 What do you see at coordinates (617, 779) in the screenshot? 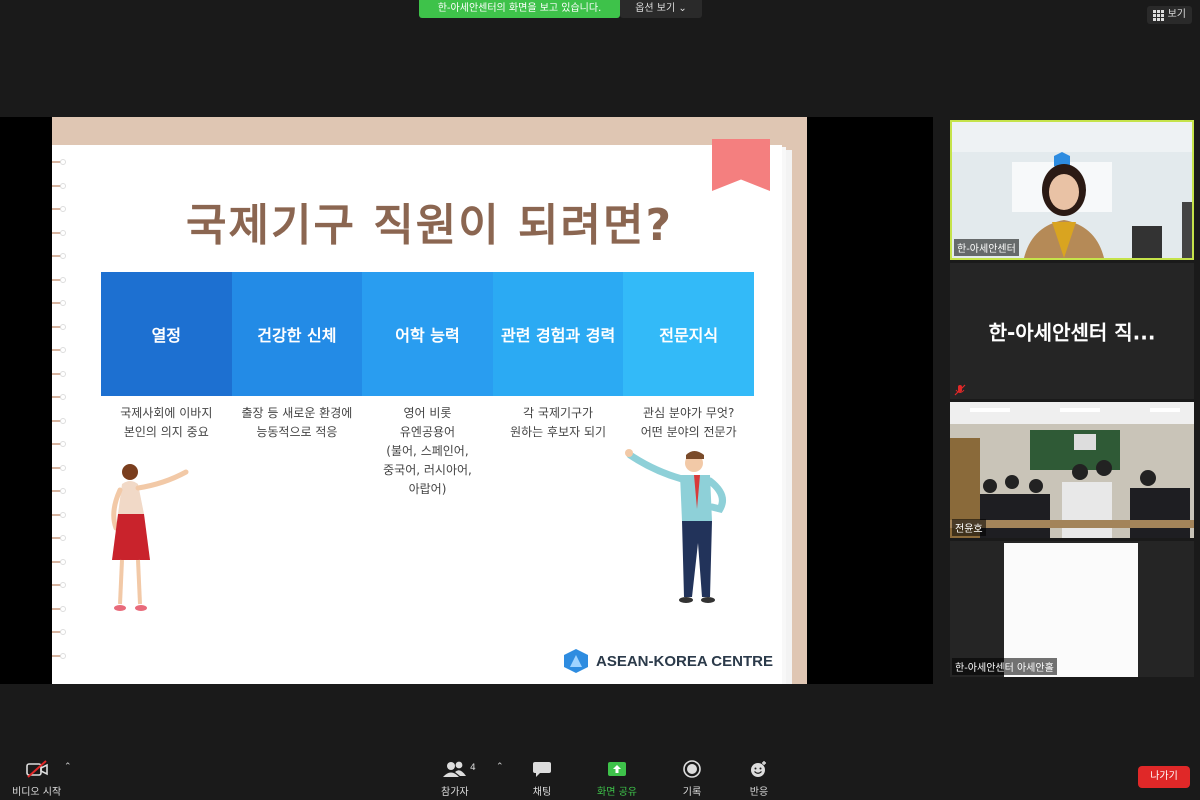
I see `share-screen-button: 화면 공유` at bounding box center [617, 779].